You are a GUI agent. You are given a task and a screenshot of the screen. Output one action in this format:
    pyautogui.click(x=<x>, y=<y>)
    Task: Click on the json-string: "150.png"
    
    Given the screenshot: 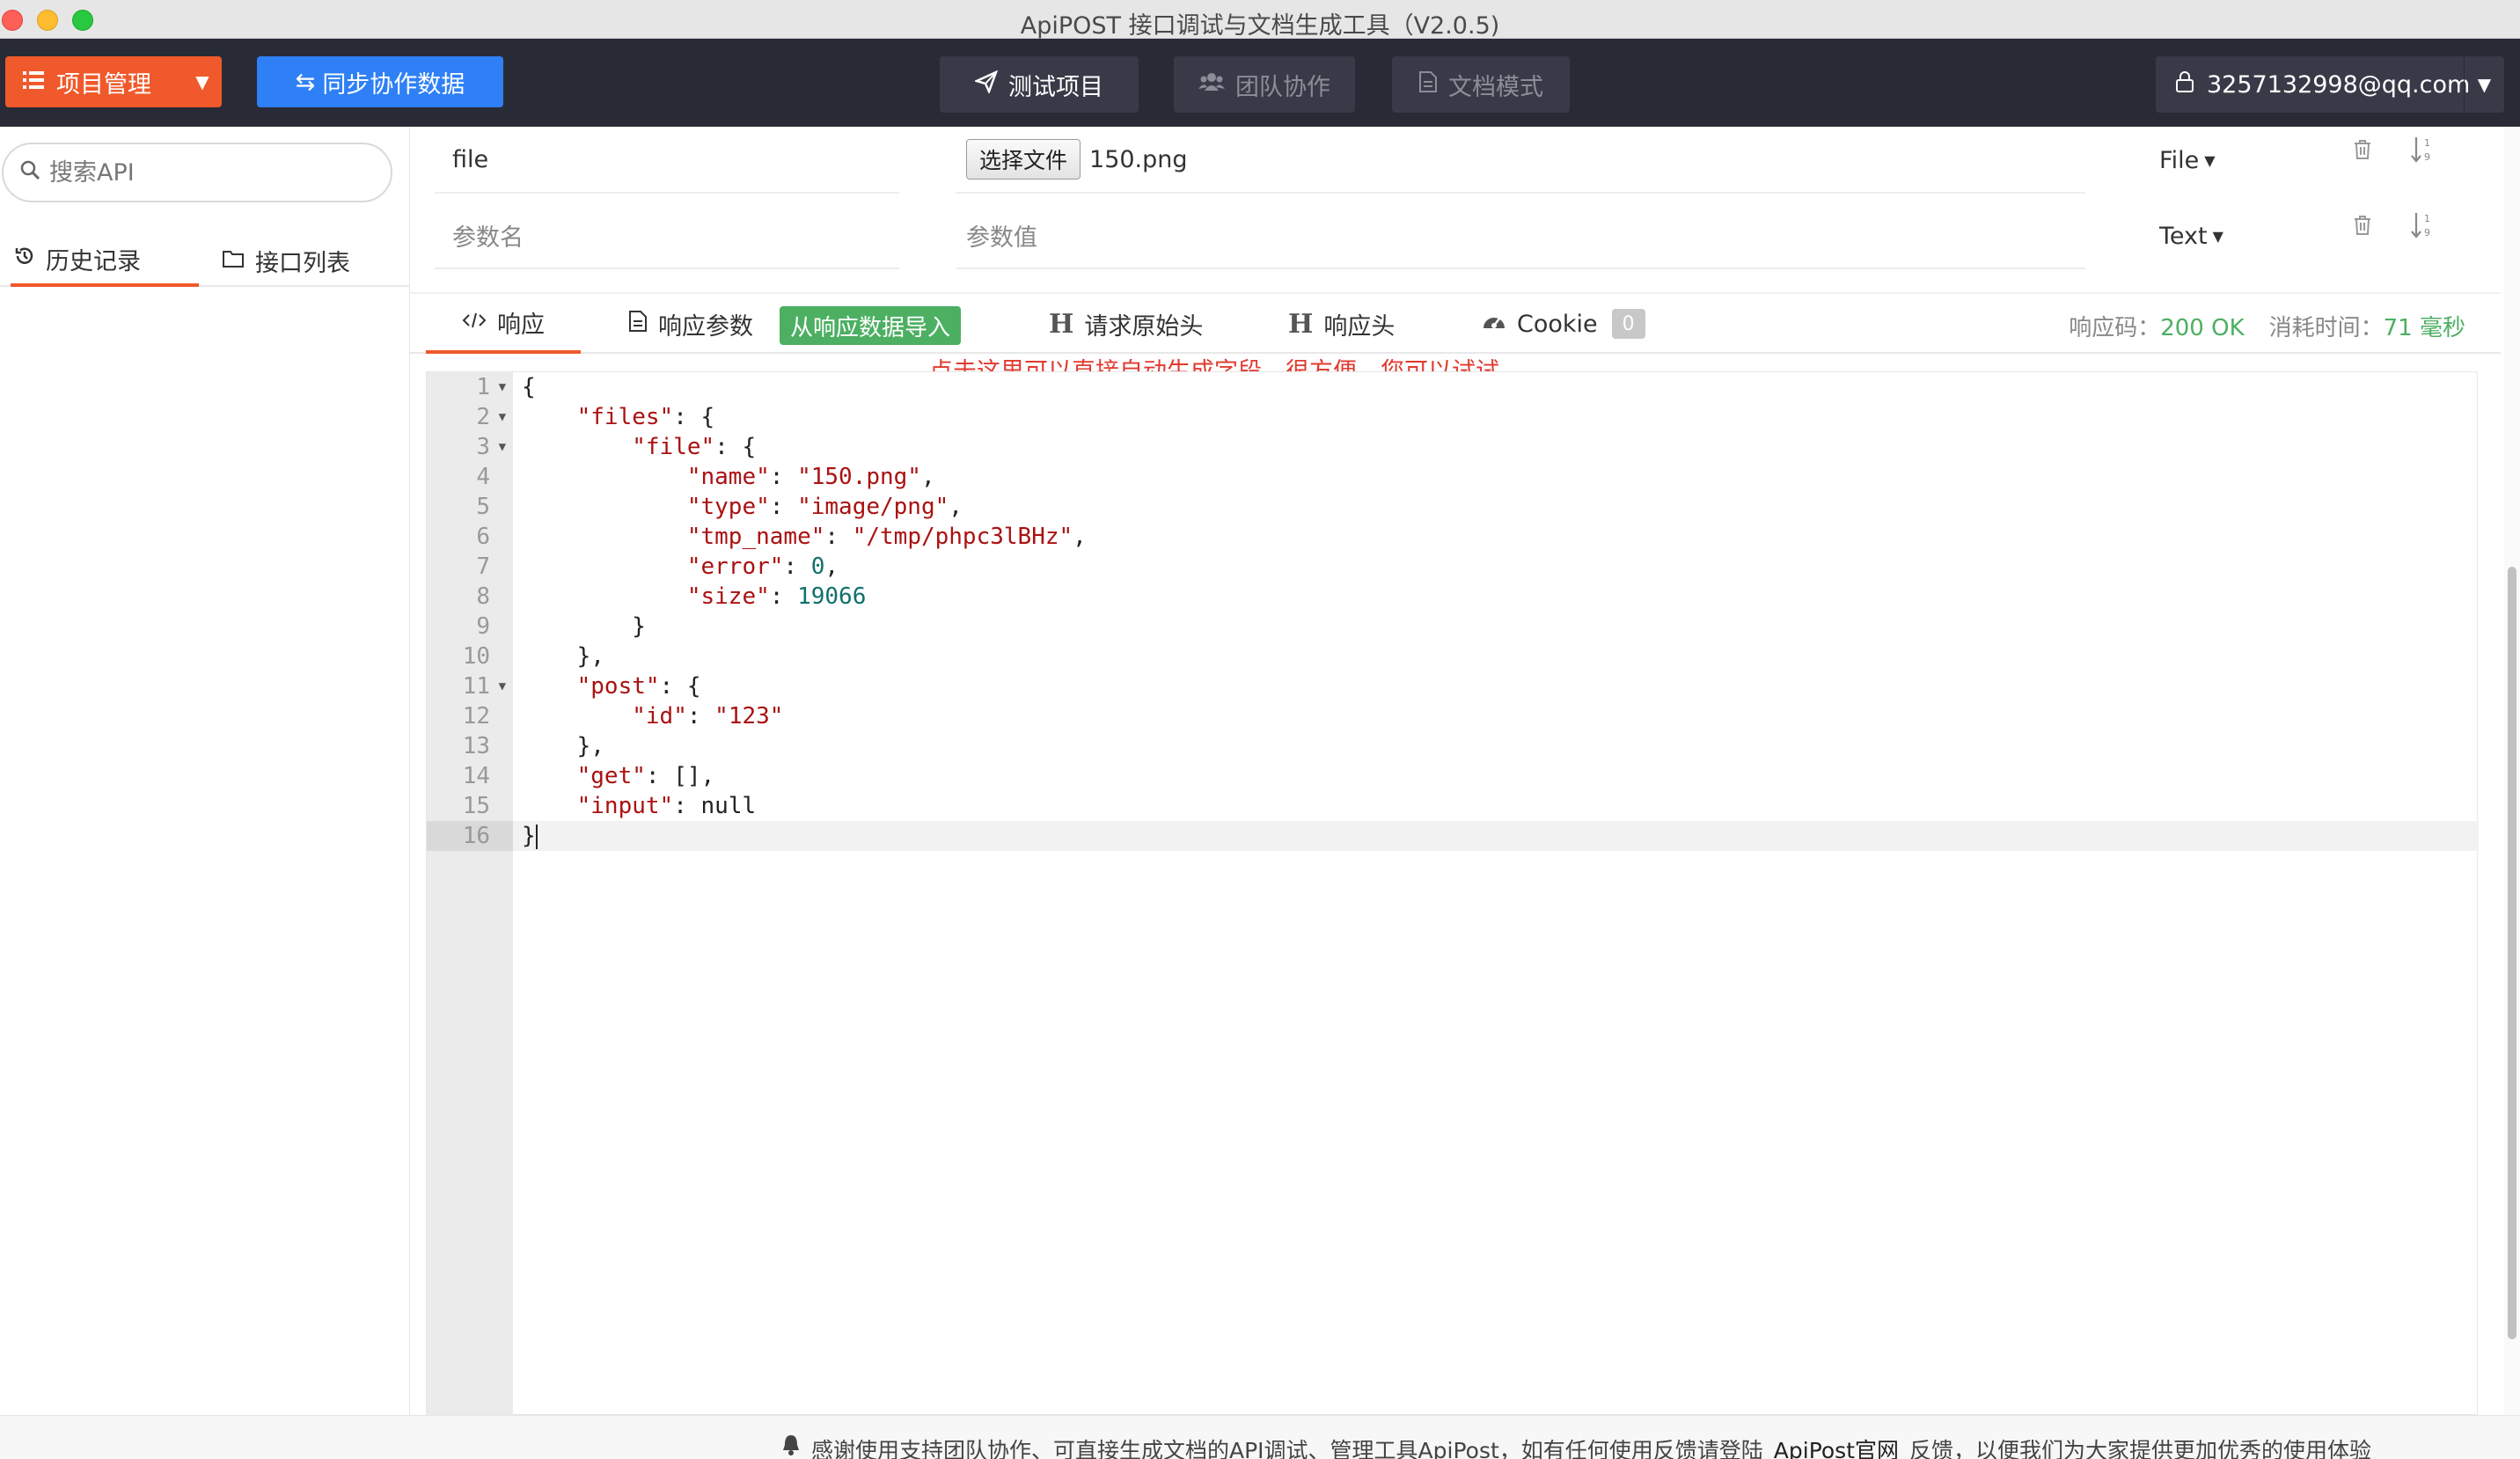 What is the action you would take?
    pyautogui.click(x=859, y=477)
    